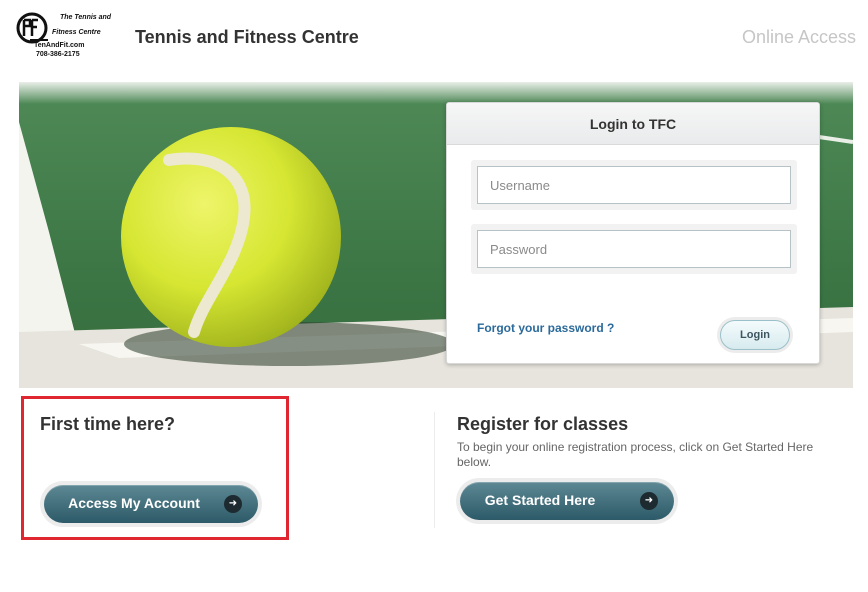  I want to click on password-field-wrap, so click(634, 249).